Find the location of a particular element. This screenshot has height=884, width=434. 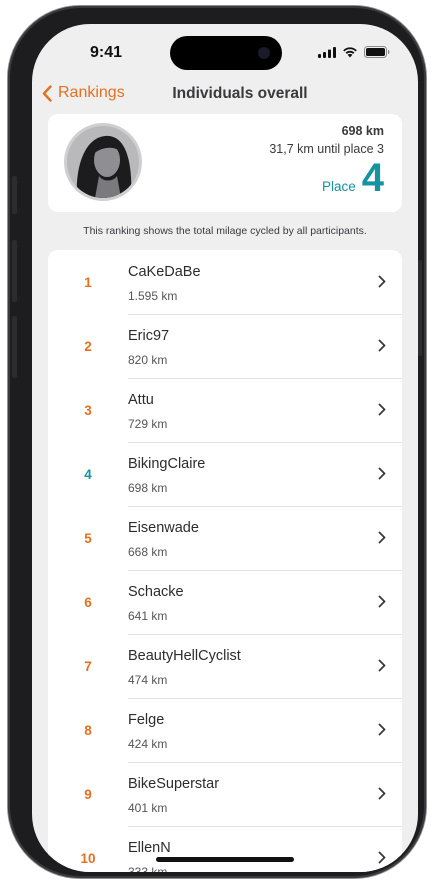

rank-number: 7 is located at coordinates (88, 666).